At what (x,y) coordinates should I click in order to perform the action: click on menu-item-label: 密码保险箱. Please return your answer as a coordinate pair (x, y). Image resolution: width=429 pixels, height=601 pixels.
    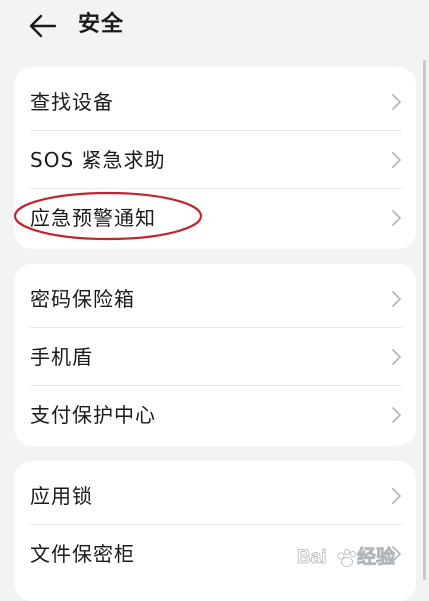
    Looking at the image, I should click on (82, 299).